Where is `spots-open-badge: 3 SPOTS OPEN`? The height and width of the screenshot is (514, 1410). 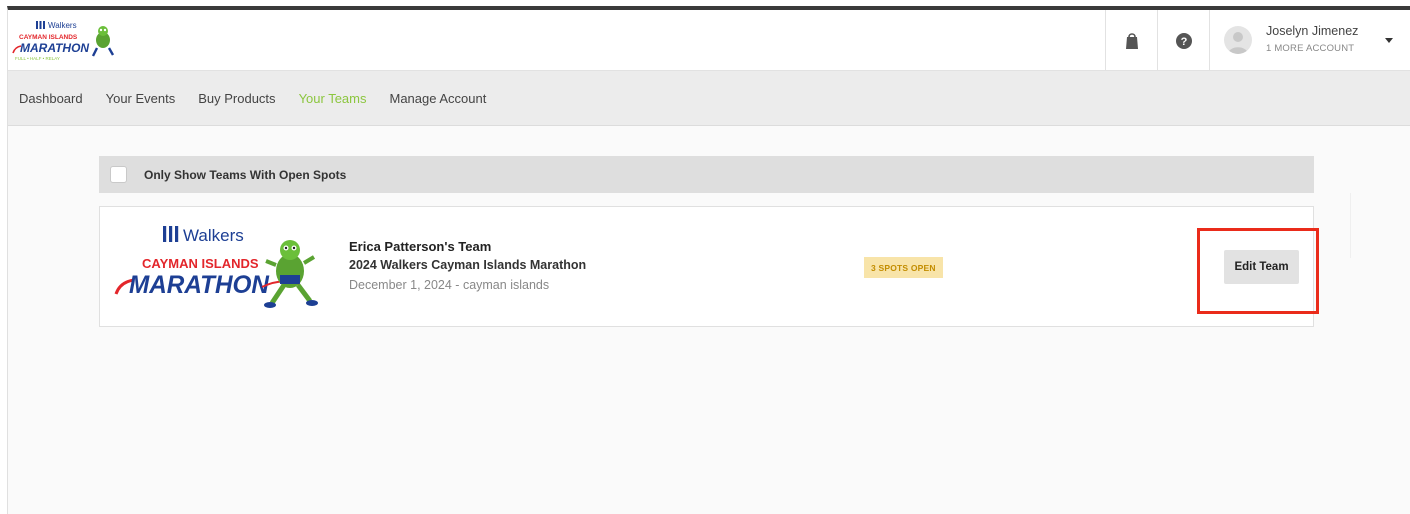 spots-open-badge: 3 SPOTS OPEN is located at coordinates (903, 267).